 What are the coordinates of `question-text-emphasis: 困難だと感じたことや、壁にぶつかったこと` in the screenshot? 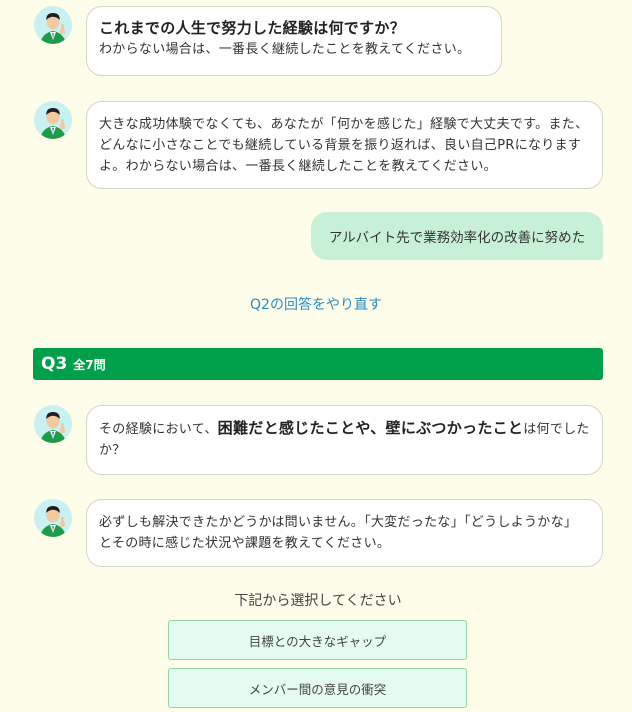 It's located at (370, 428).